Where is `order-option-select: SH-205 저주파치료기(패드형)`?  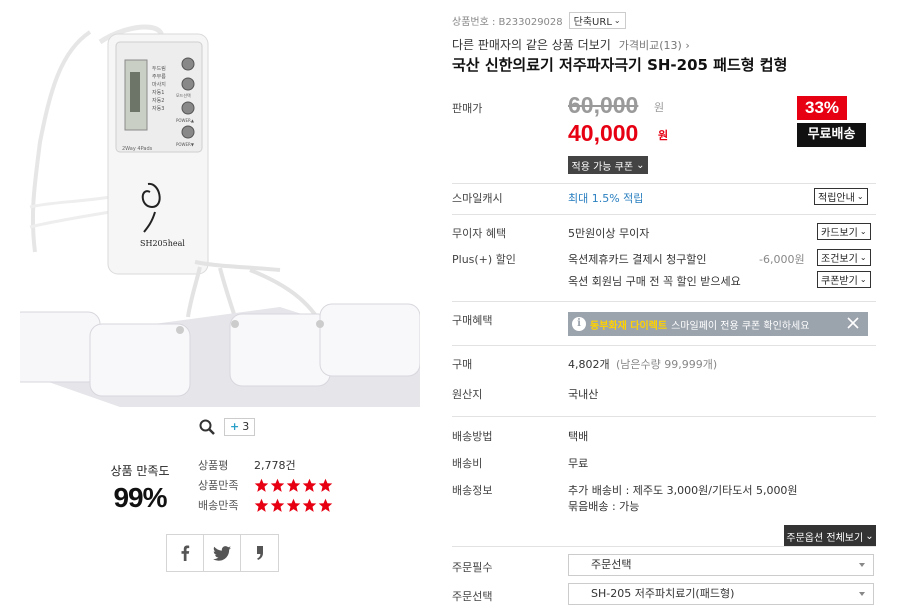
order-option-select: SH-205 저주파치료기(패드형) is located at coordinates (721, 594).